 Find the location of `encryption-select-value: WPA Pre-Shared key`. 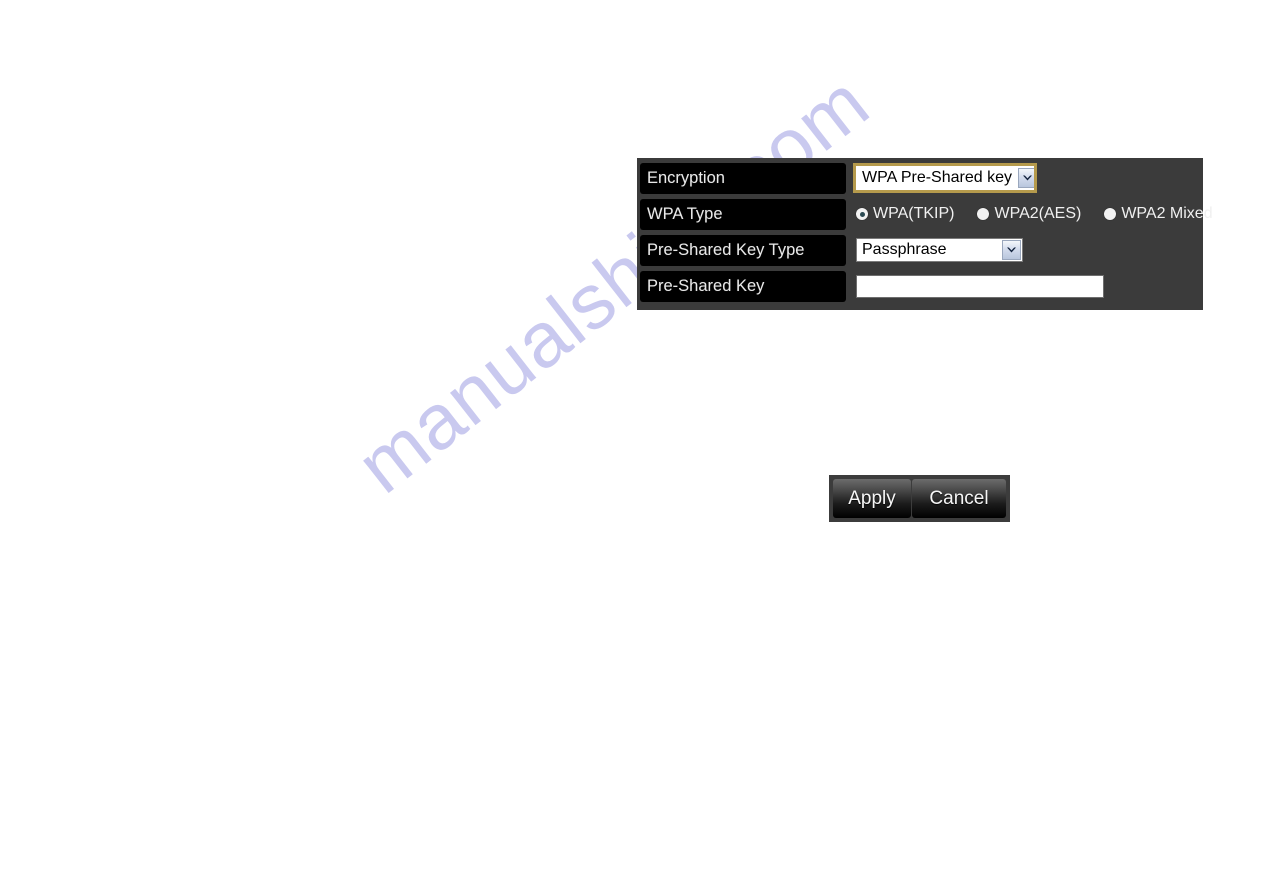

encryption-select-value: WPA Pre-Shared key is located at coordinates (937, 177).